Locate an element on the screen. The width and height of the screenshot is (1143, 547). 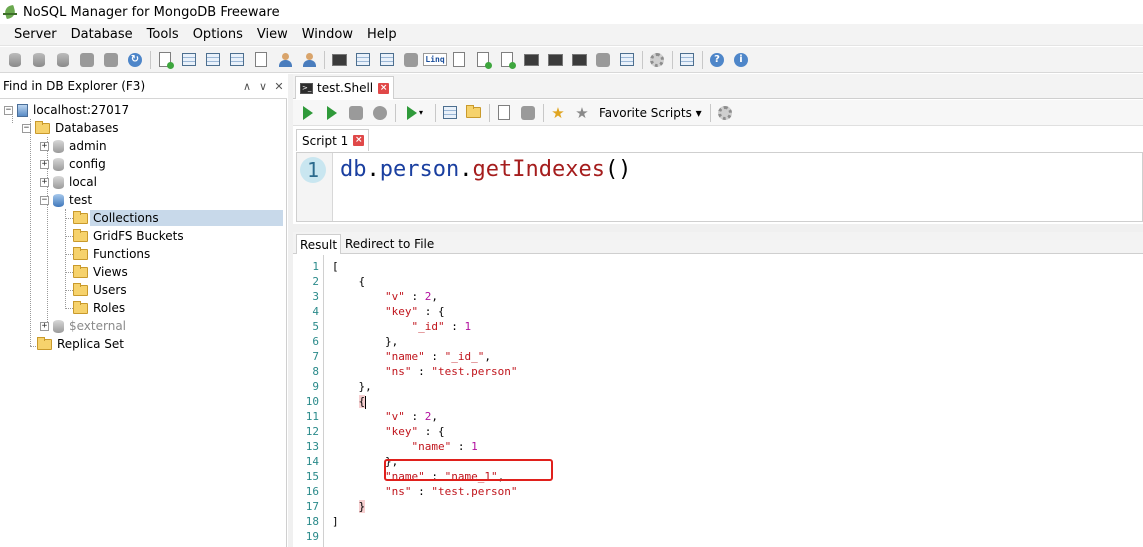
tree-node-replica-set: Replica Set is located at coordinates (82, 344).